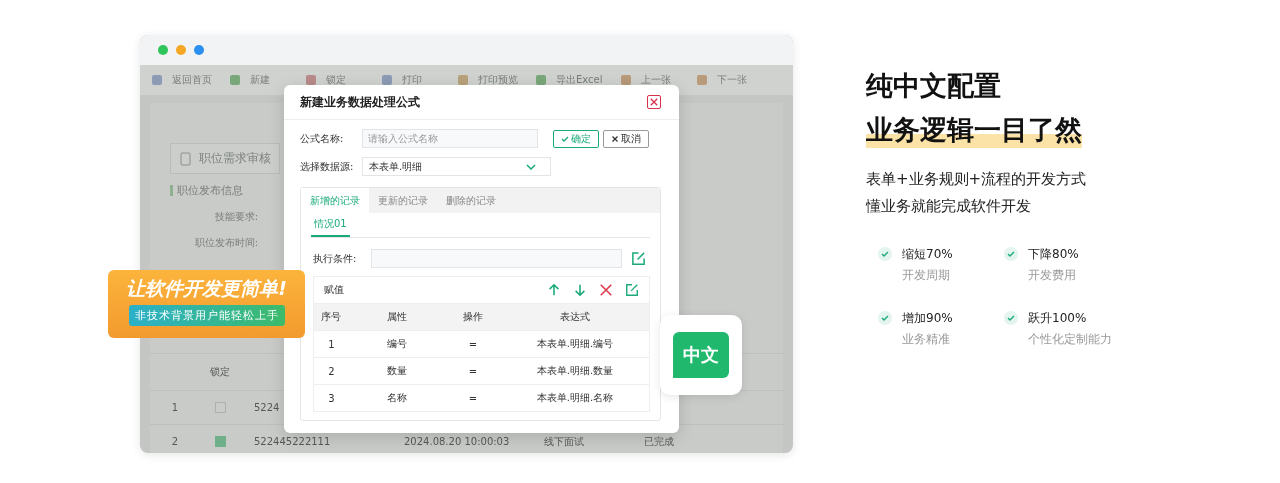 This screenshot has height=483, width=1280. I want to click on field-label: 公式名称:, so click(322, 138).